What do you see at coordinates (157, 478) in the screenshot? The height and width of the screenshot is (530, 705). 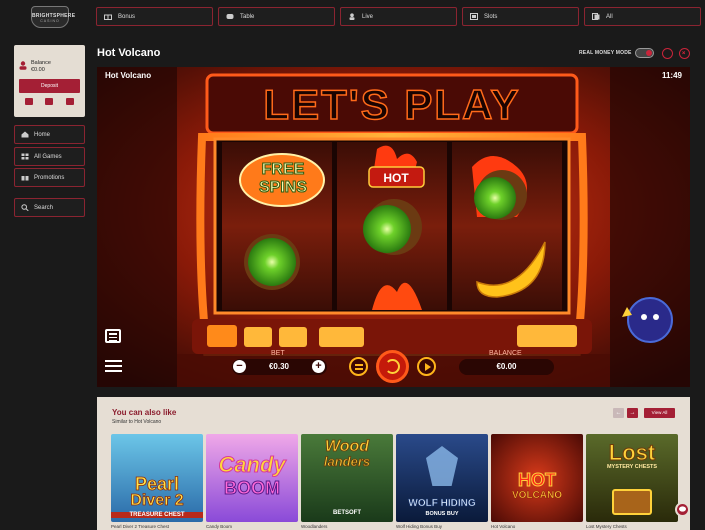 I see `game-tile-pearl-diver: Pearl Diver 2 TREASURE CHEST` at bounding box center [157, 478].